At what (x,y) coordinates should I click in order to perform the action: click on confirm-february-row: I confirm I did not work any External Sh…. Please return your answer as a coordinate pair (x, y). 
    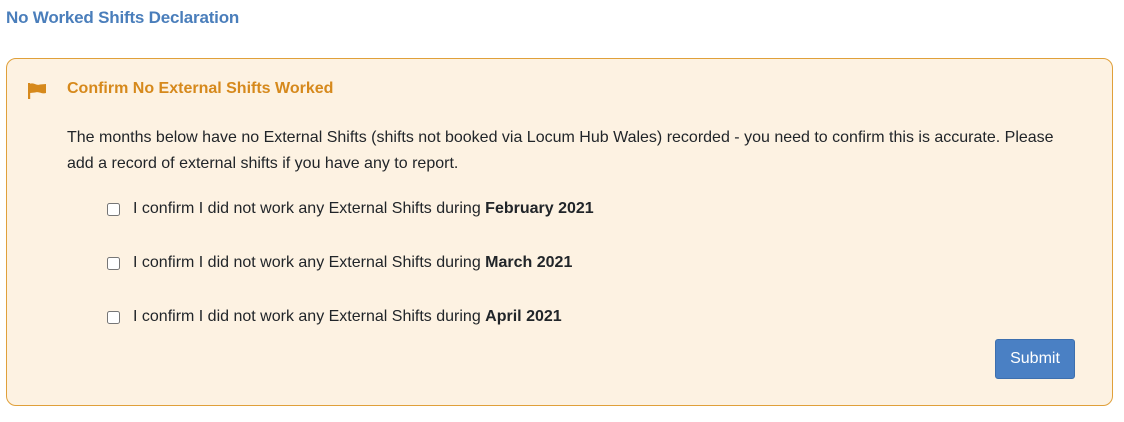
    Looking at the image, I should click on (350, 209).